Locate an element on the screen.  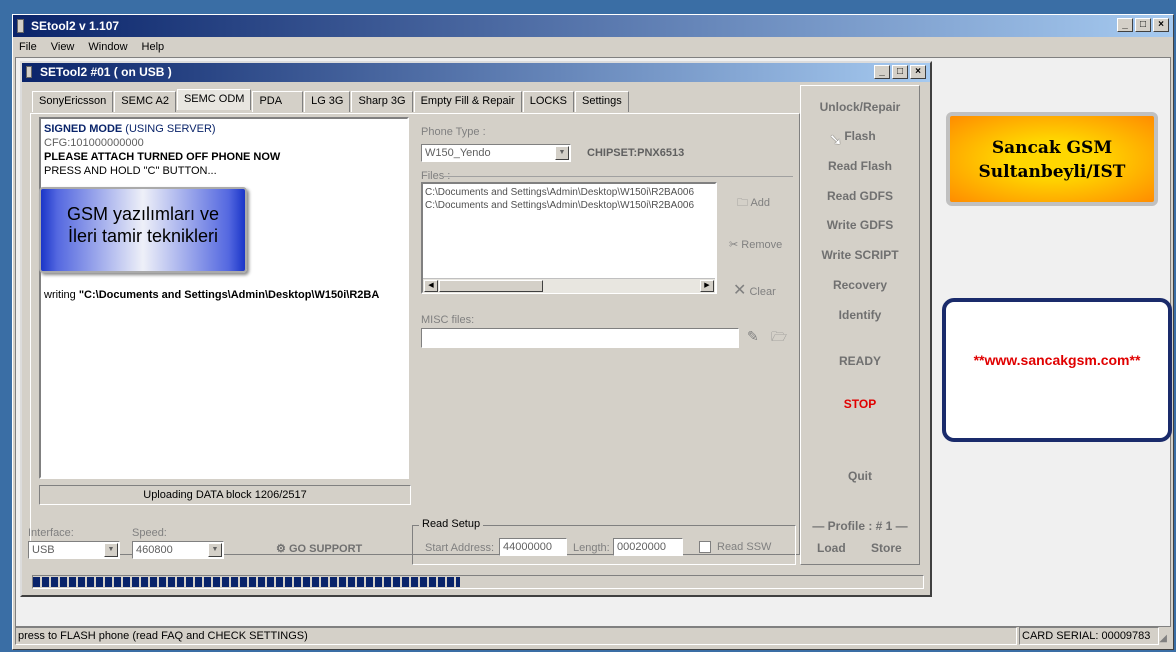
add-label: Add is located at coordinates (760, 203).